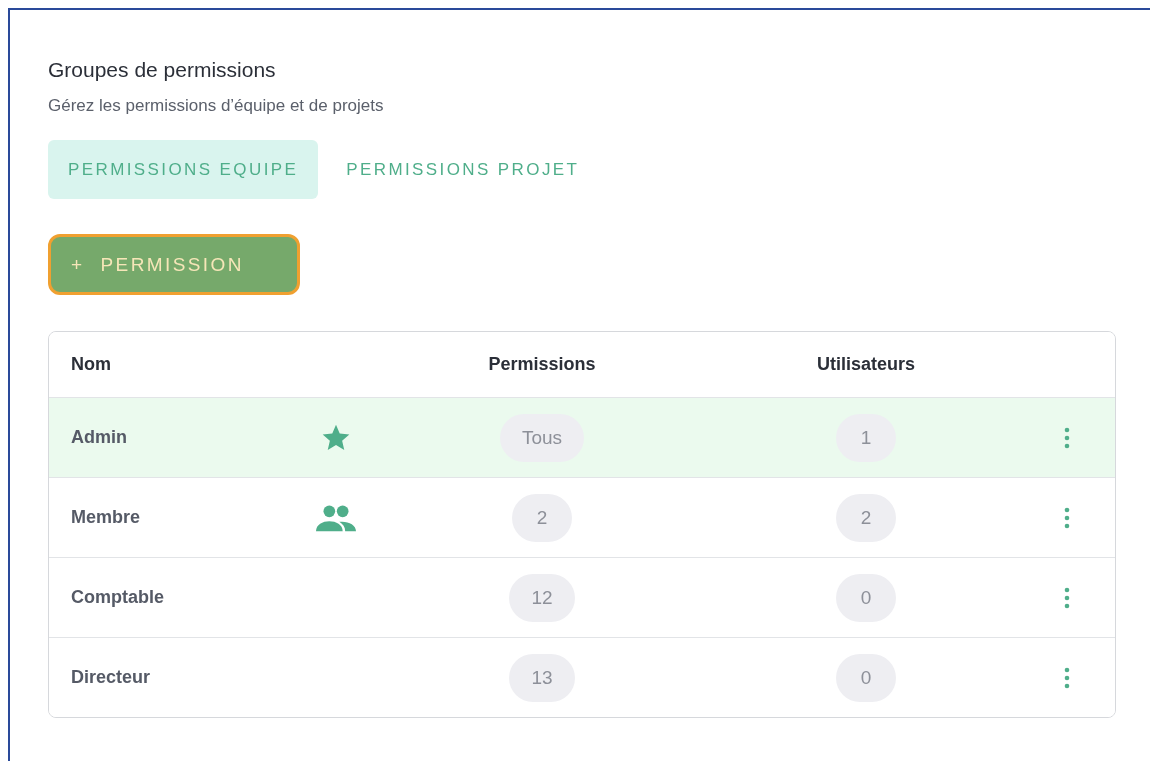  I want to click on table-row: Directeur 13 0, so click(582, 677).